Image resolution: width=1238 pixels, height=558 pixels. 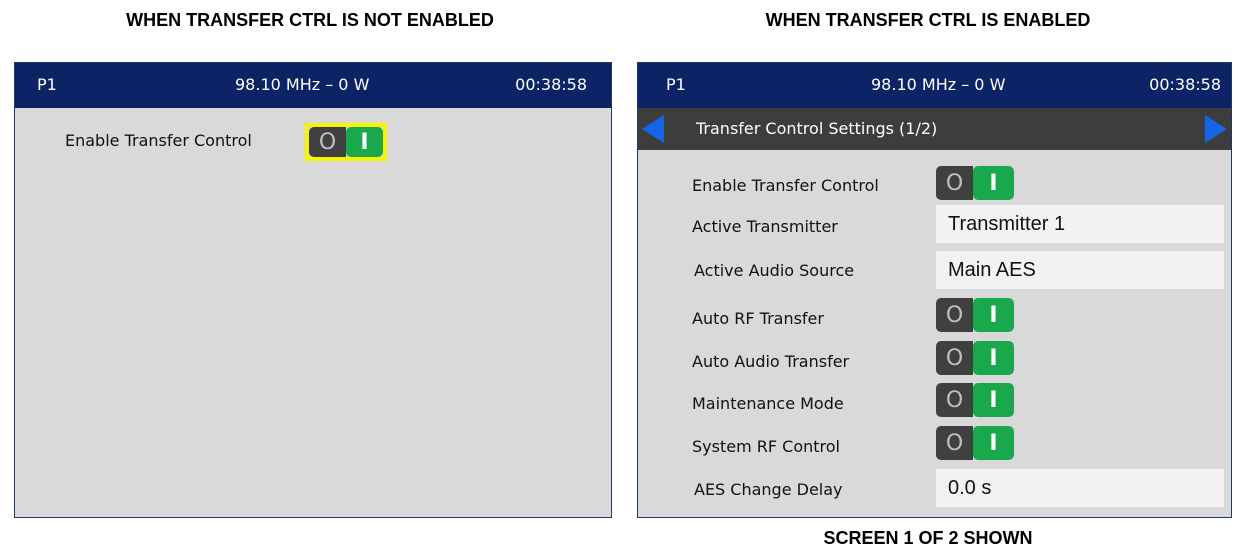 I want to click on aes-change-delay-value: 0.0 s, so click(x=1080, y=488).